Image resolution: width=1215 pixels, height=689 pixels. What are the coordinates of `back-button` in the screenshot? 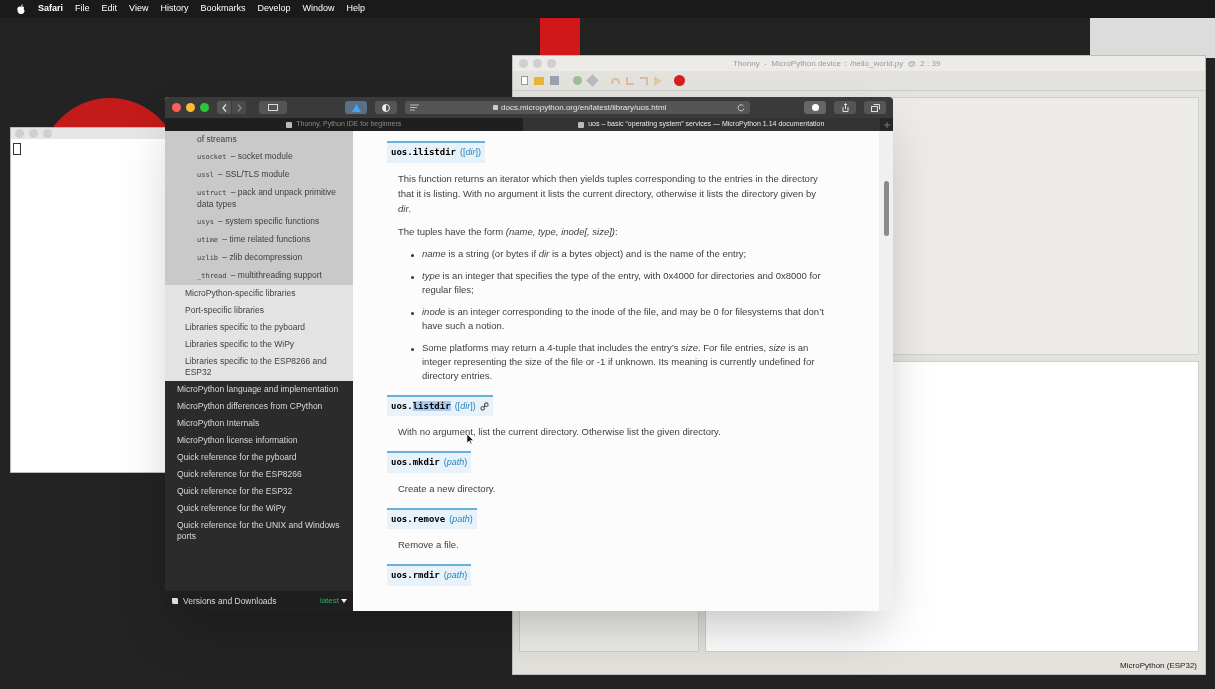 It's located at (224, 107).